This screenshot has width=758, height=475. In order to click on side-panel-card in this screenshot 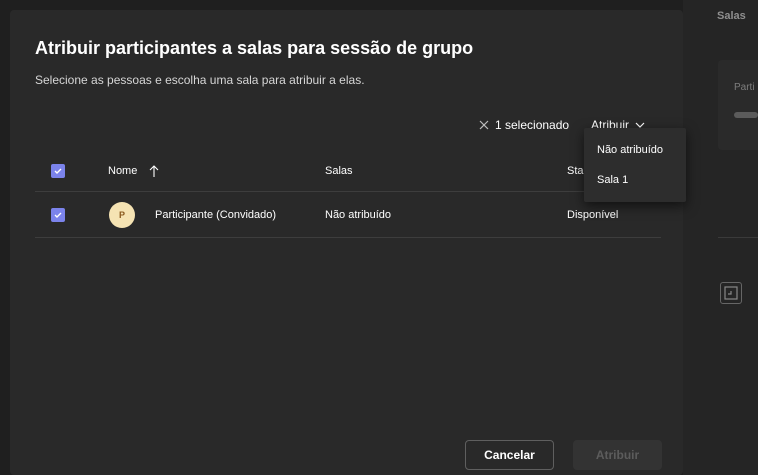, I will do `click(738, 105)`.